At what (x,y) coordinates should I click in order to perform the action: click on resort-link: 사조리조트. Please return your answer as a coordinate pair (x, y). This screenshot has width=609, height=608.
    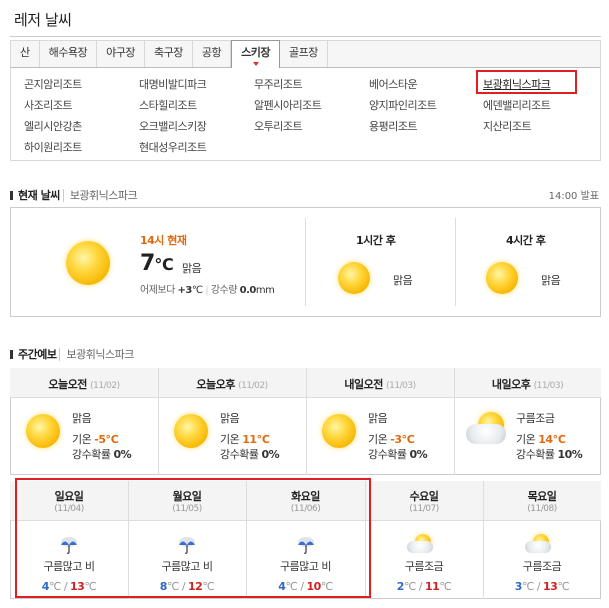
    Looking at the image, I should click on (48, 105).